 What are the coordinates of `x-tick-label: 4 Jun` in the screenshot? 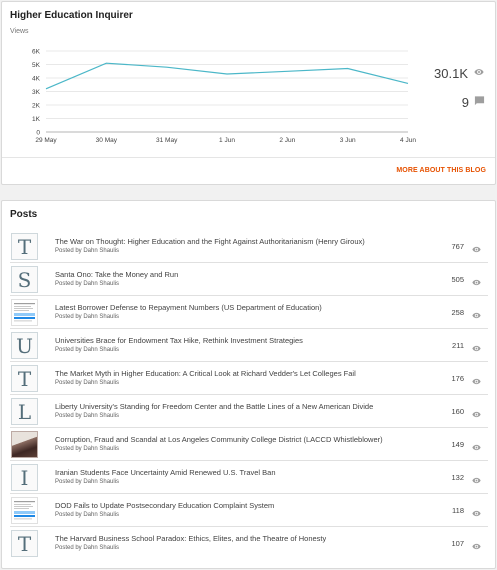 It's located at (408, 140).